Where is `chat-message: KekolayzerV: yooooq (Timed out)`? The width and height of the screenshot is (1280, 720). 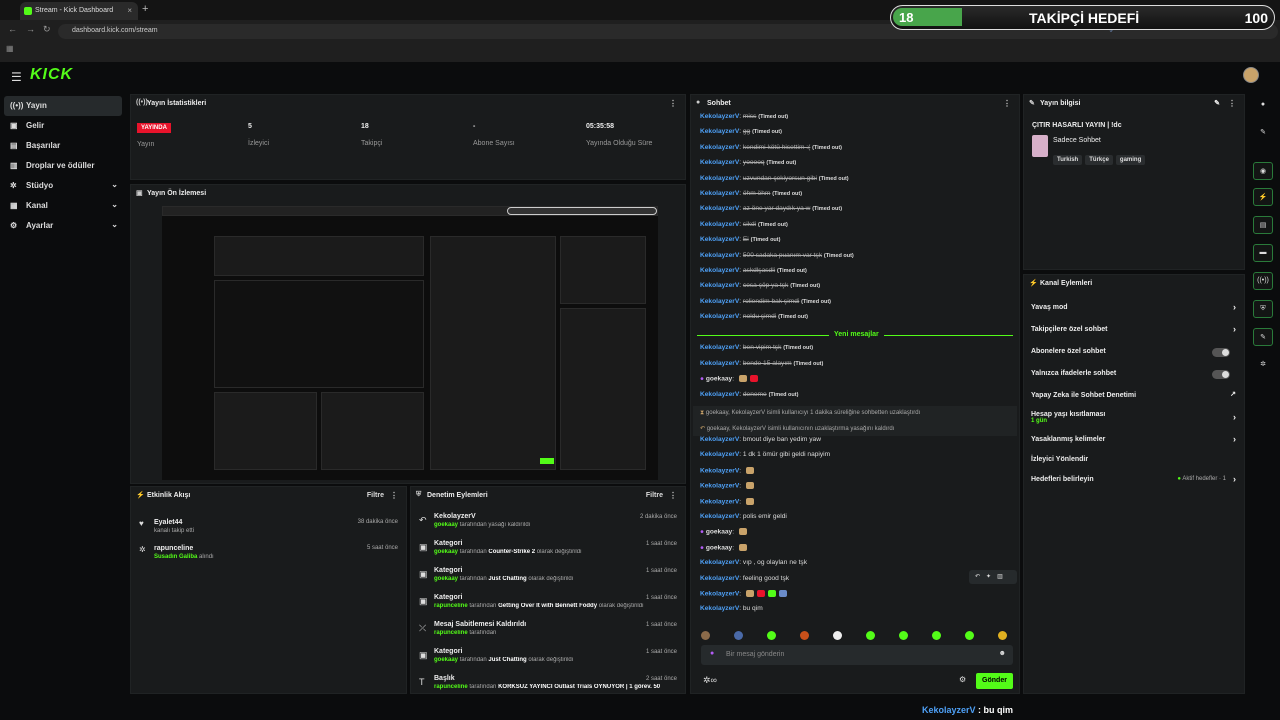 chat-message: KekolayzerV: yooooq (Timed out) is located at coordinates (855, 166).